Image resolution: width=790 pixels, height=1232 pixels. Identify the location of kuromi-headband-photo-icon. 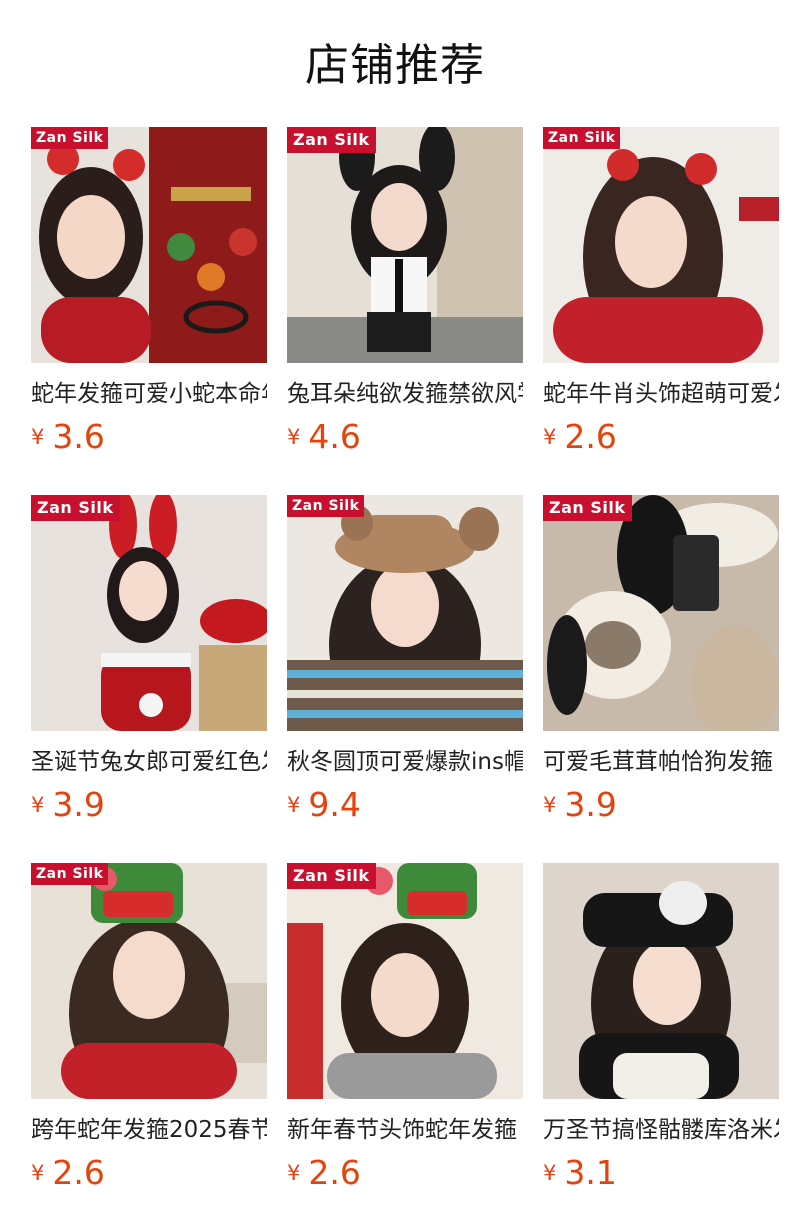
(661, 981).